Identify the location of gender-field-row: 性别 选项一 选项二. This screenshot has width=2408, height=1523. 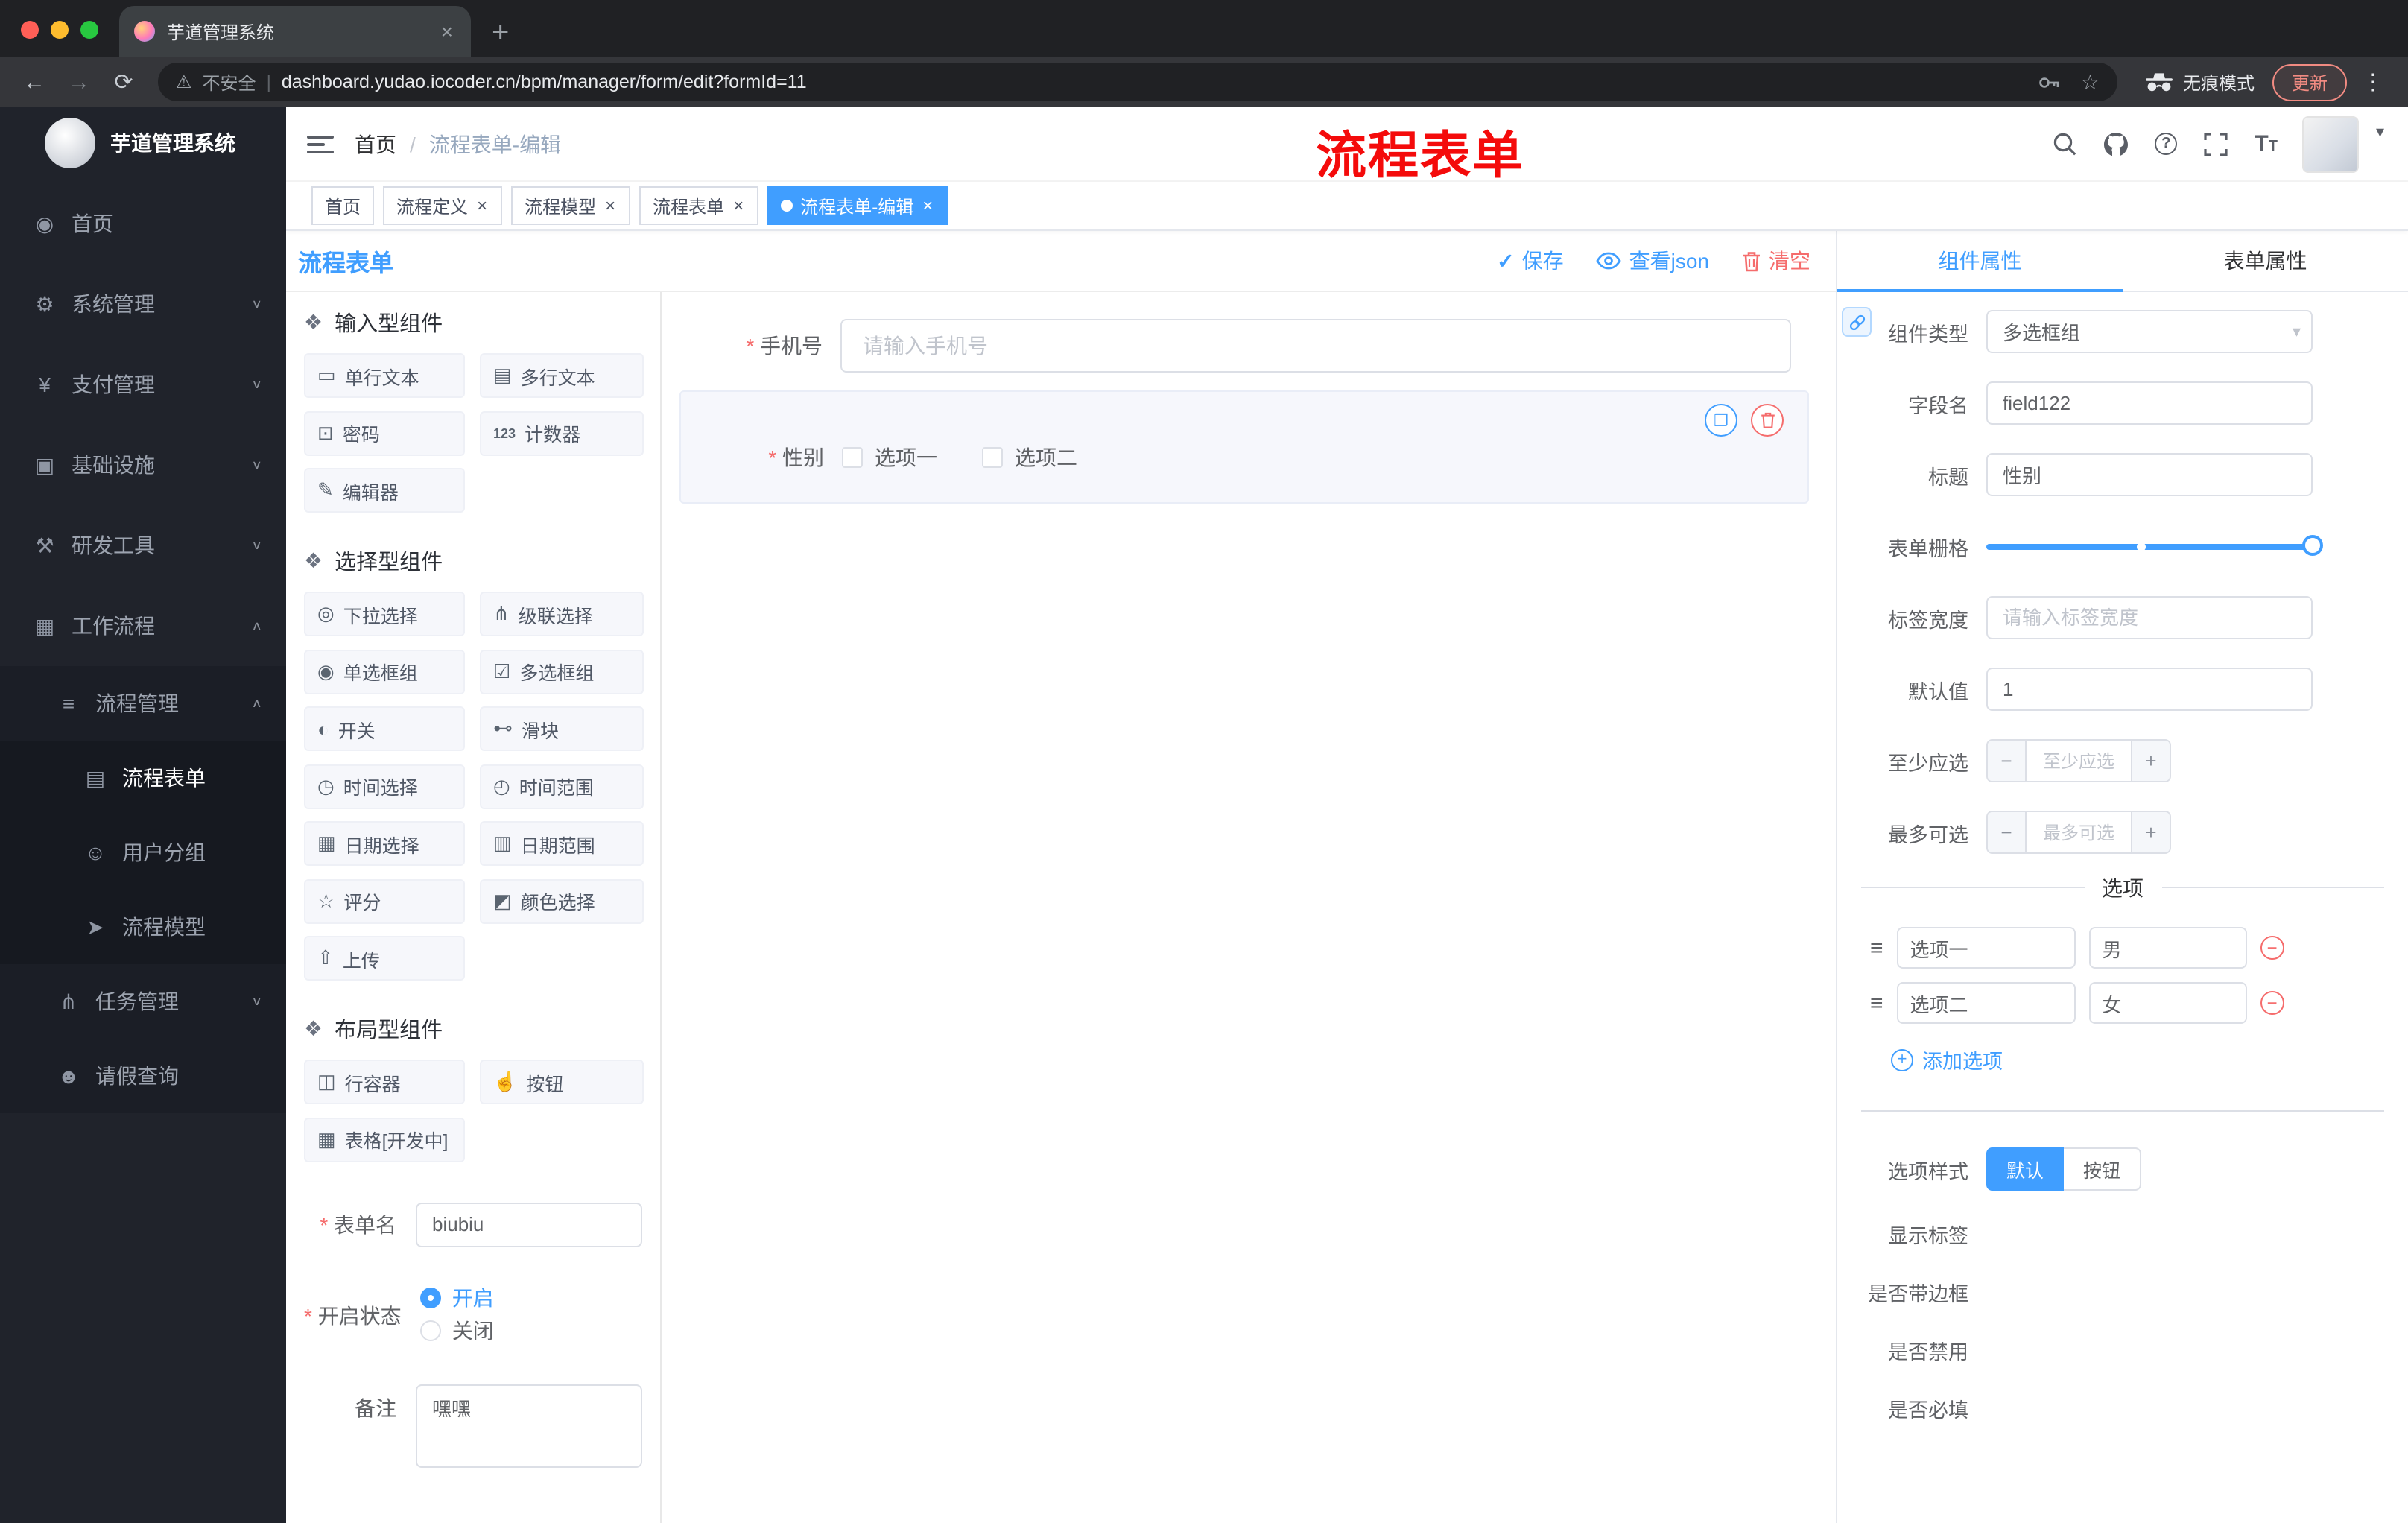
(1244, 458).